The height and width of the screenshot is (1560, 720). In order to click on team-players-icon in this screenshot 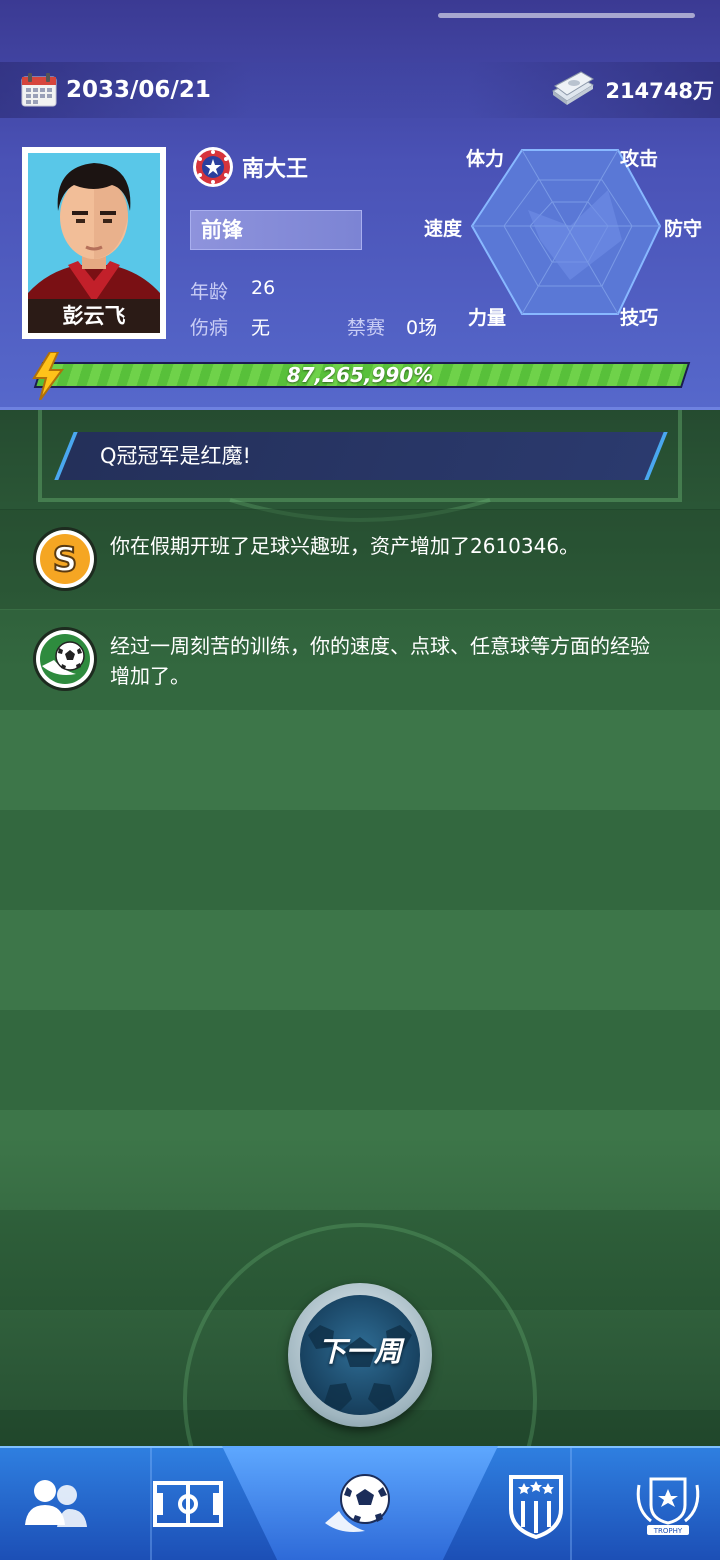, I will do `click(56, 1503)`.